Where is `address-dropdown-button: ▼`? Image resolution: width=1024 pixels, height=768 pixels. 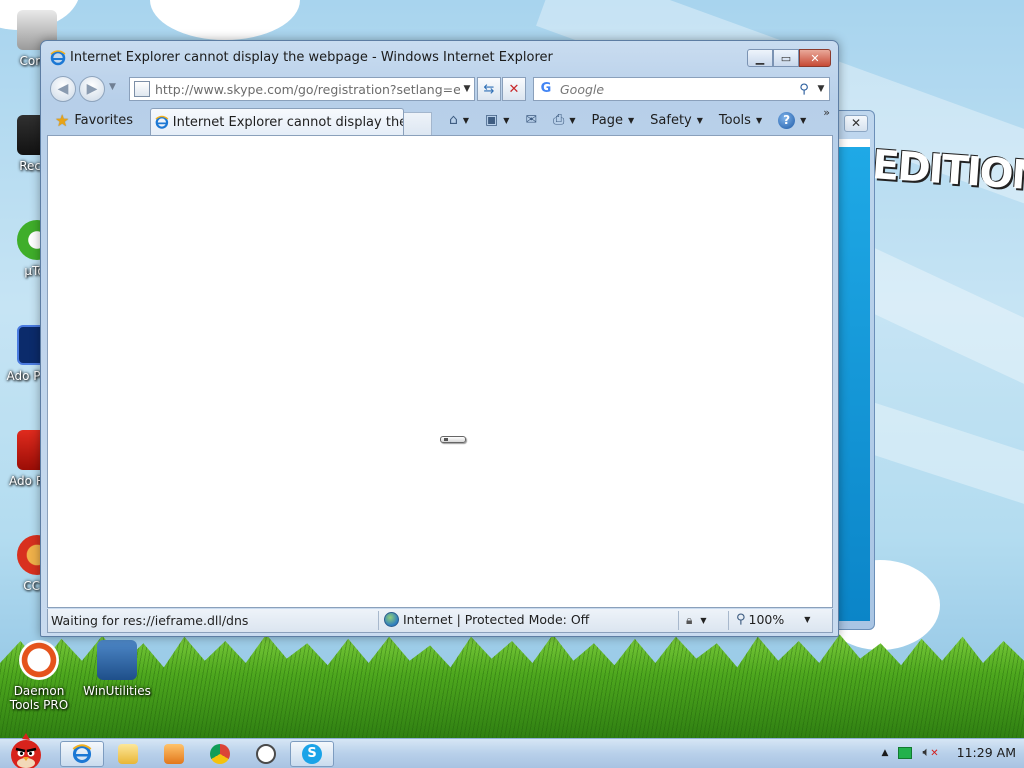 address-dropdown-button: ▼ is located at coordinates (467, 89).